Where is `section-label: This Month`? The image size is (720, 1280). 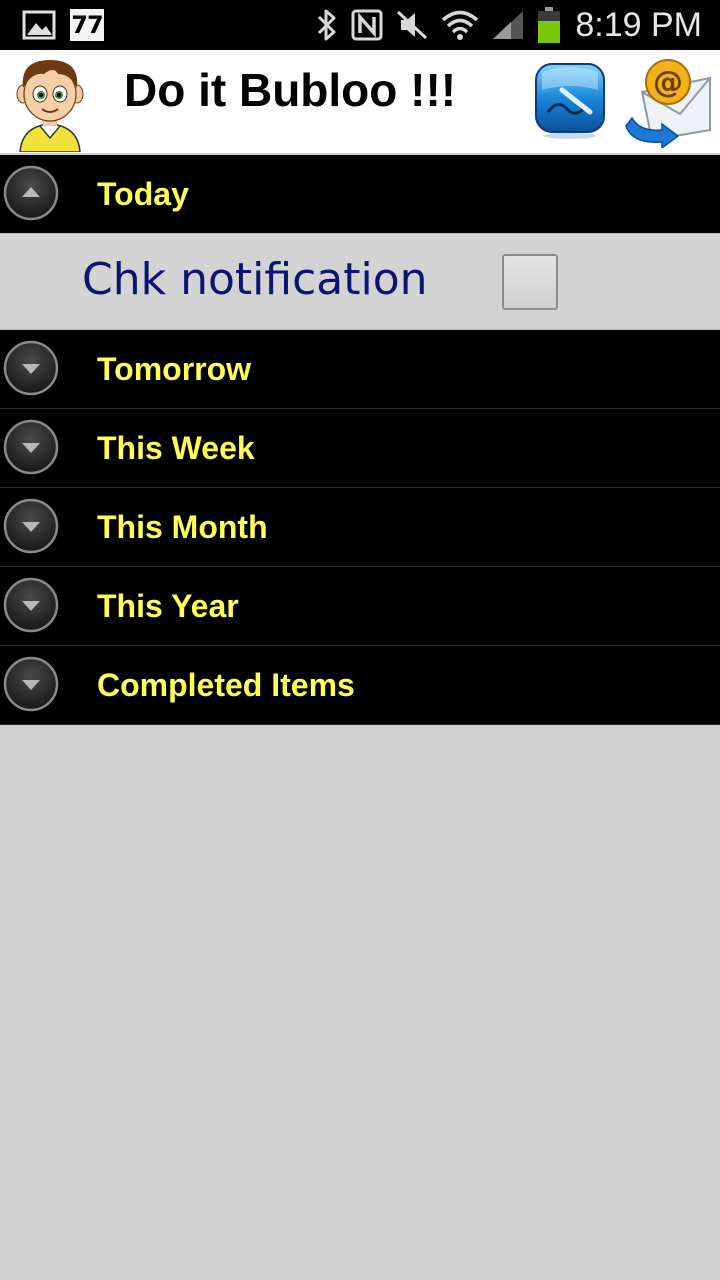
section-label: This Month is located at coordinates (182, 527).